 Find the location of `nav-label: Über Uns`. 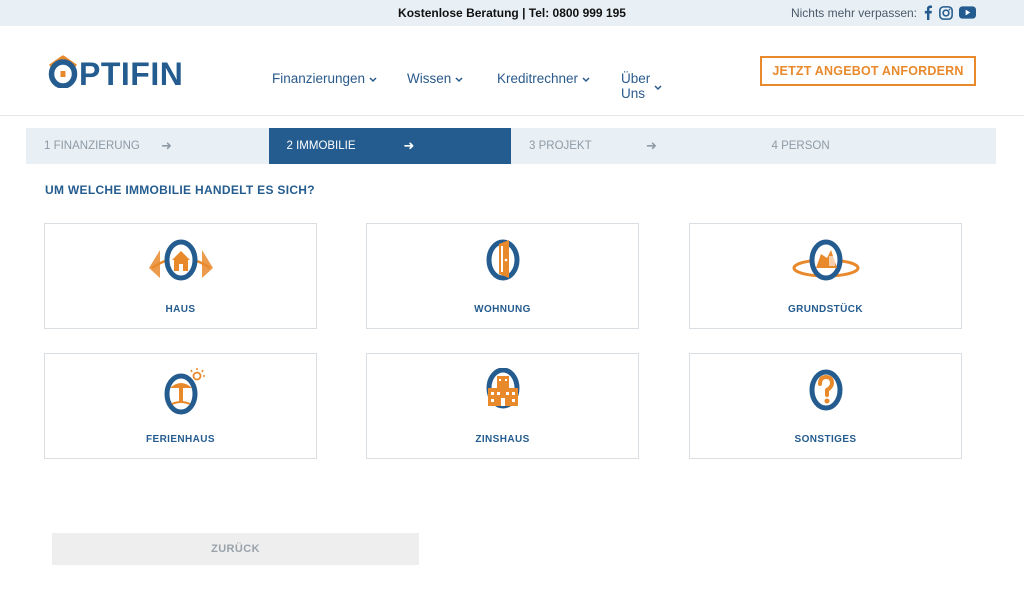

nav-label: Über Uns is located at coordinates (636, 86).